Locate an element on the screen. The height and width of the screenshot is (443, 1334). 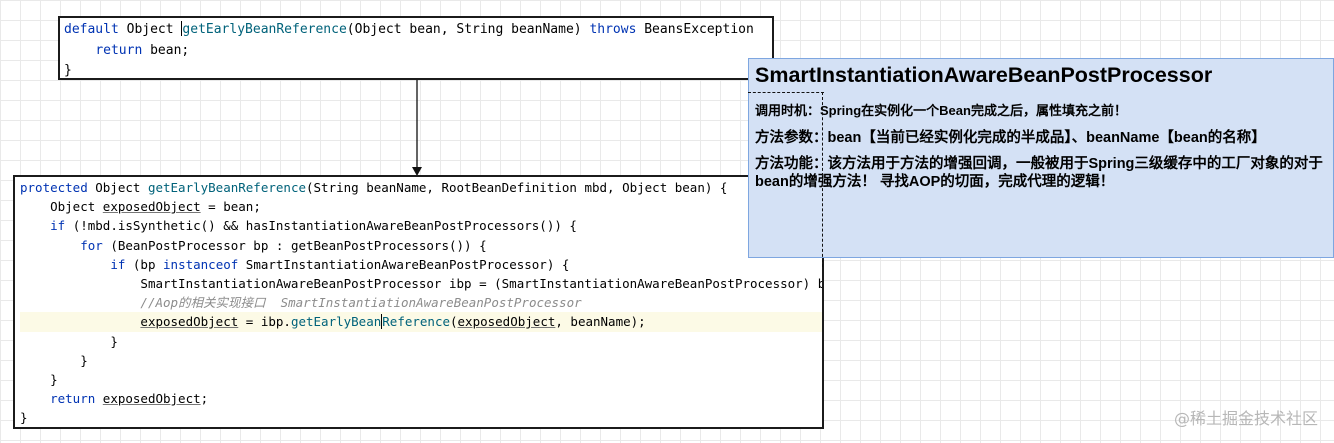
note-timing: 调用时机：Spring在实例化一个Bean完成之后，属性填充之前！ is located at coordinates (941, 110).